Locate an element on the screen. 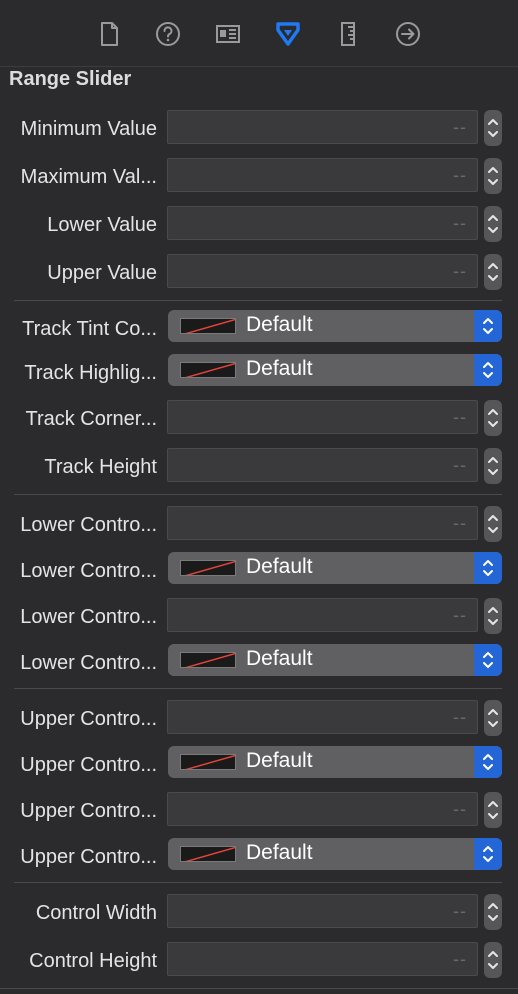  section-title: Range Slider is located at coordinates (70, 79).